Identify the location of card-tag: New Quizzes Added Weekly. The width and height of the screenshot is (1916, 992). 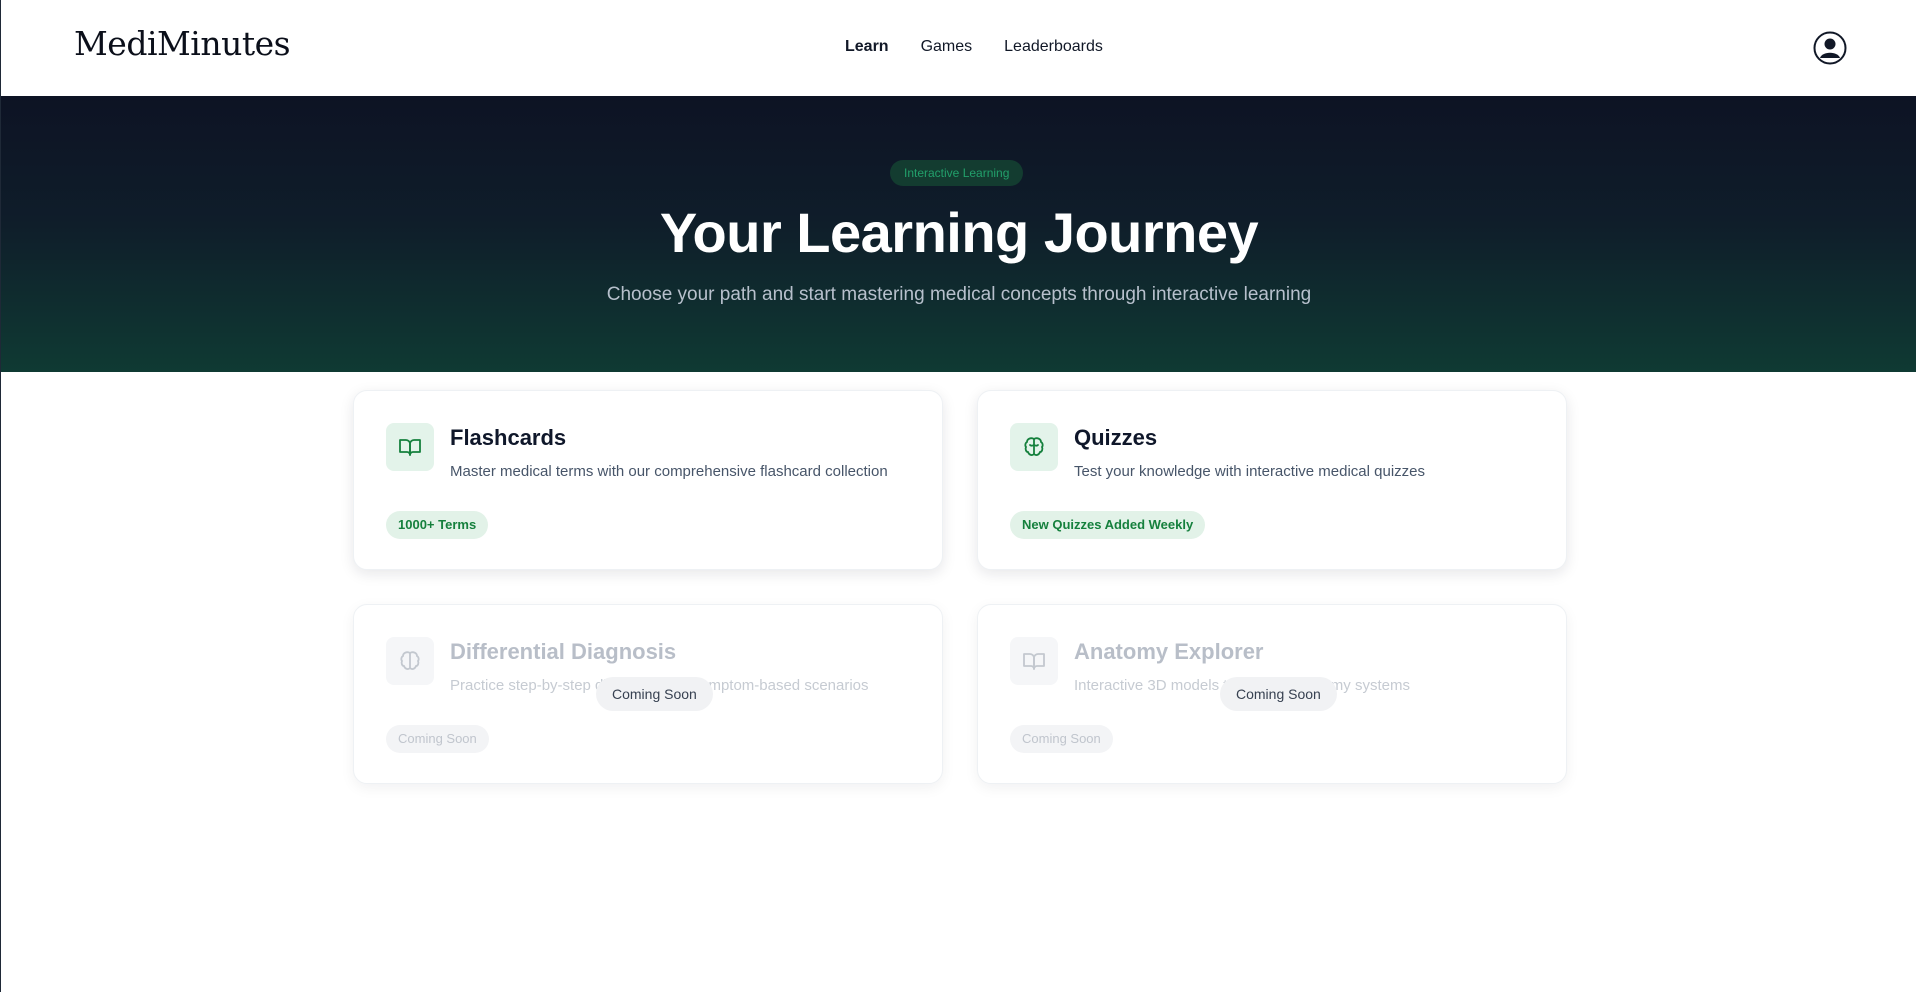
(1108, 525).